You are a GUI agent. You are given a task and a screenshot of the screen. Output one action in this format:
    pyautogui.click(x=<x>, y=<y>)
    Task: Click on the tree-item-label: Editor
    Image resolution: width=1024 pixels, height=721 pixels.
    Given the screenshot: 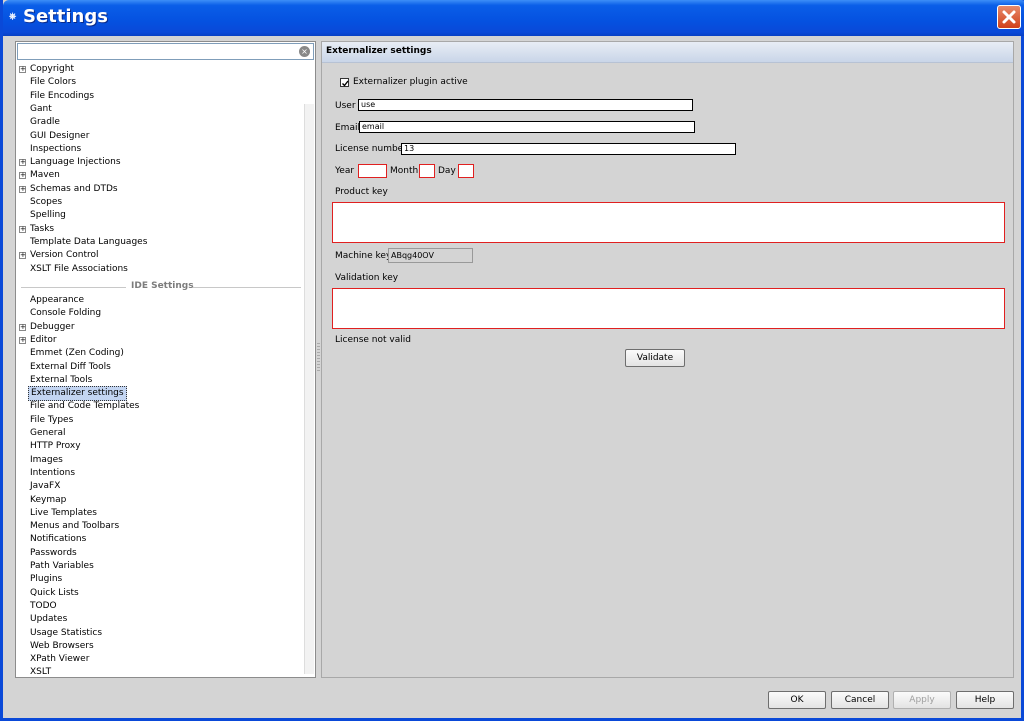 What is the action you would take?
    pyautogui.click(x=43, y=339)
    